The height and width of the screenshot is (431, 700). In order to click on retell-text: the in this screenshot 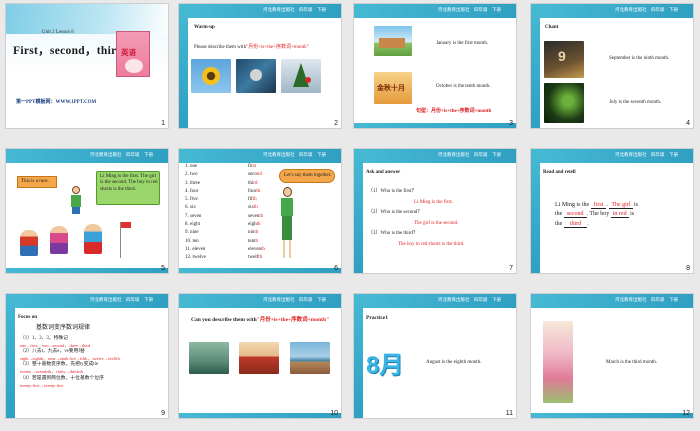, I will do `click(559, 214)`.